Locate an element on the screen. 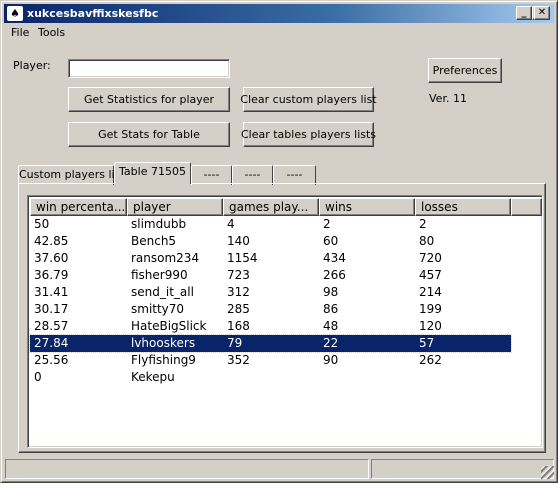 Image resolution: width=558 pixels, height=483 pixels. resize-grip is located at coordinates (547, 472).